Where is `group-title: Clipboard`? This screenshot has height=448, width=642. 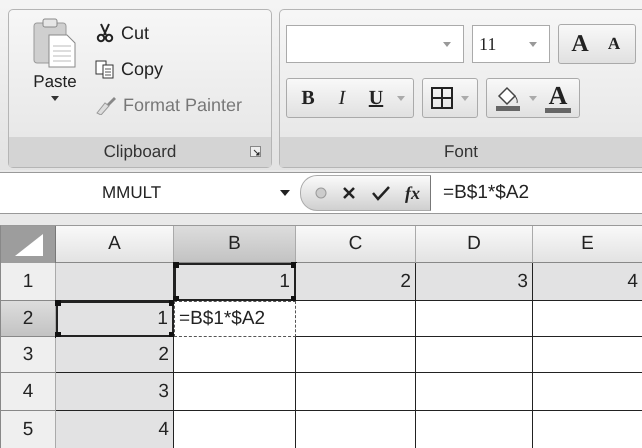
group-title: Clipboard is located at coordinates (140, 152).